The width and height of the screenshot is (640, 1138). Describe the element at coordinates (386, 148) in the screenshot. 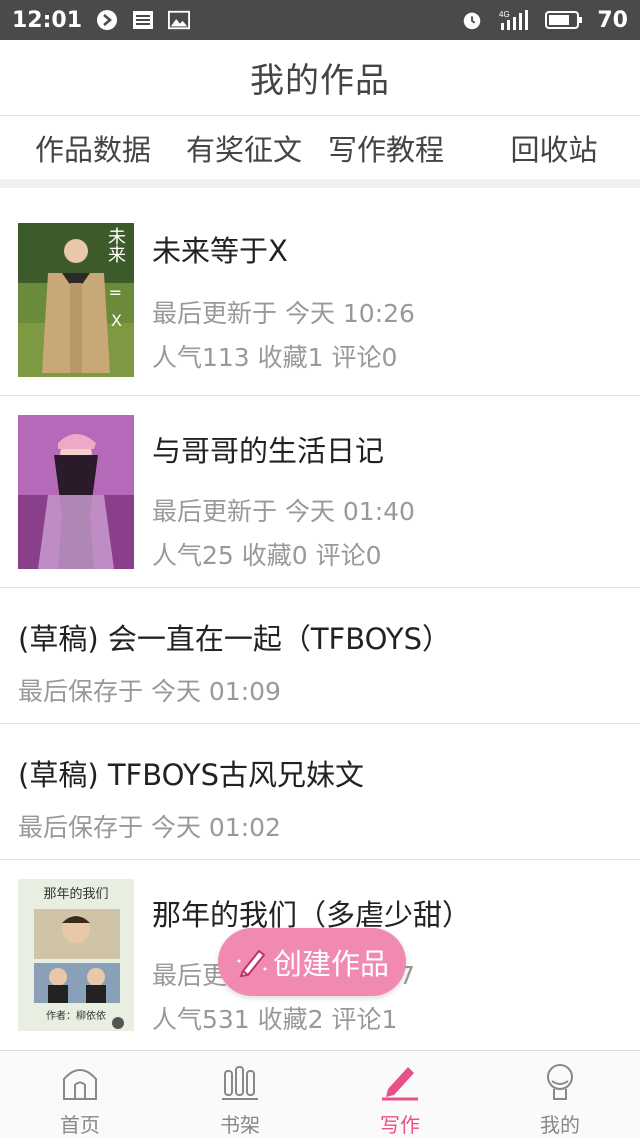

I see `tab-writing-tutorial: 写作教程` at that location.